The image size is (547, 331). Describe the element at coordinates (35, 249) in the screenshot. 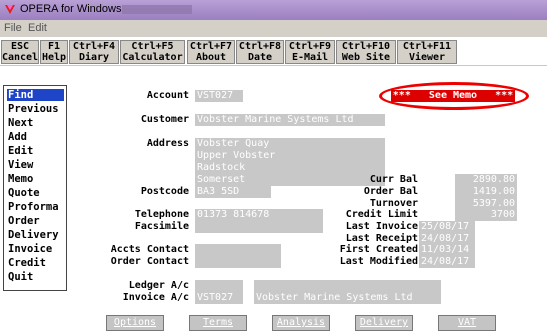

I see `nav-invoice: Invoice` at that location.